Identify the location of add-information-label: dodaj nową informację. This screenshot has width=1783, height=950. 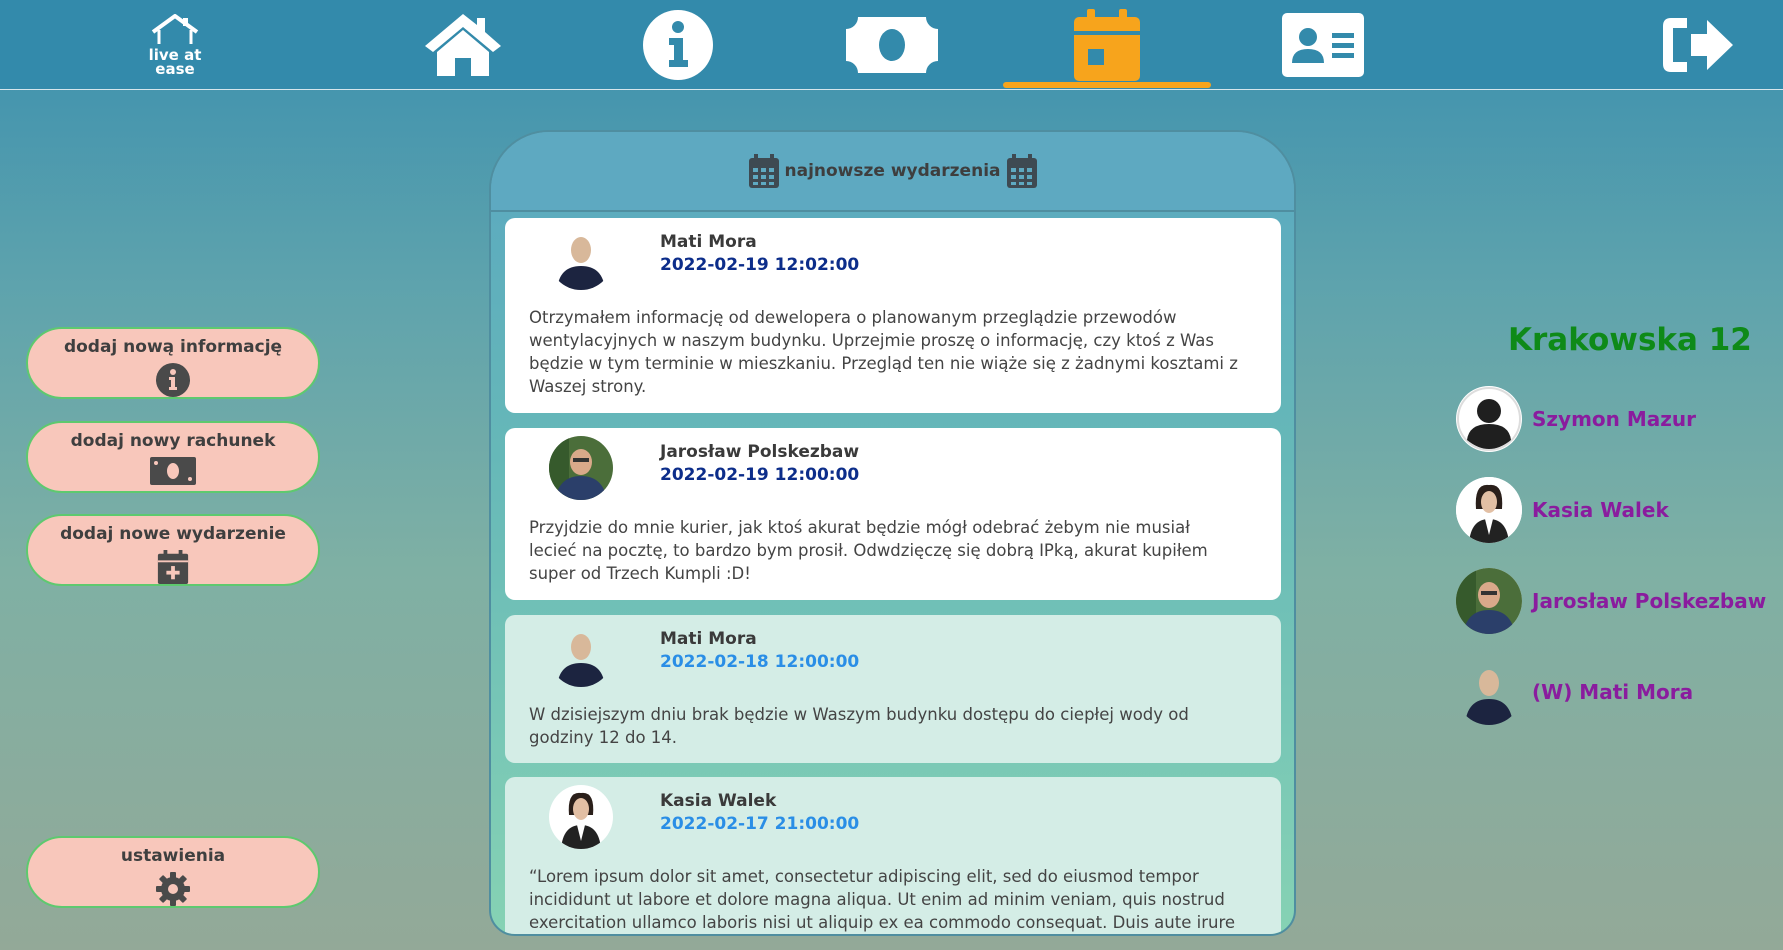
(173, 347).